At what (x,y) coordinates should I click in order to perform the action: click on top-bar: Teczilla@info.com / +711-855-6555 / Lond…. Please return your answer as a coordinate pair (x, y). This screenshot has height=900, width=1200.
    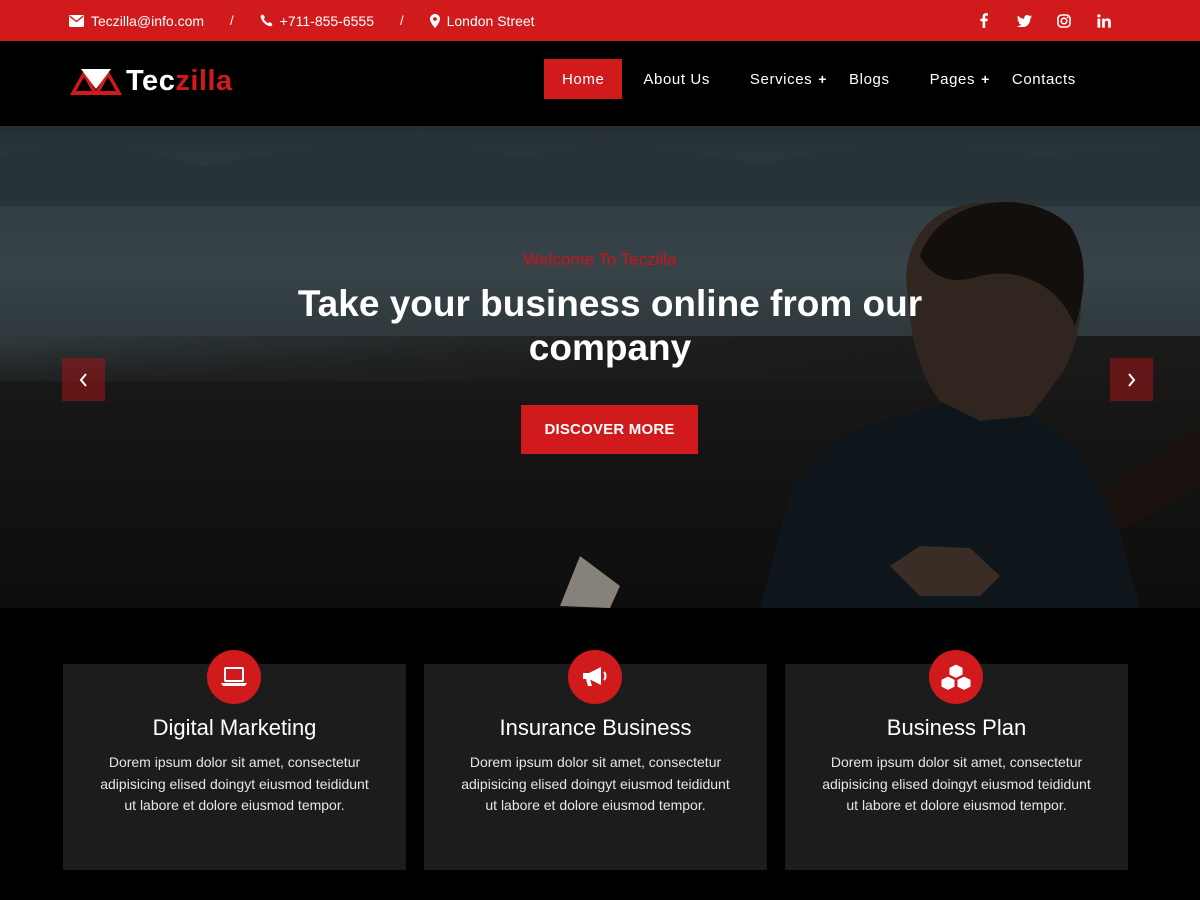
    Looking at the image, I should click on (600, 20).